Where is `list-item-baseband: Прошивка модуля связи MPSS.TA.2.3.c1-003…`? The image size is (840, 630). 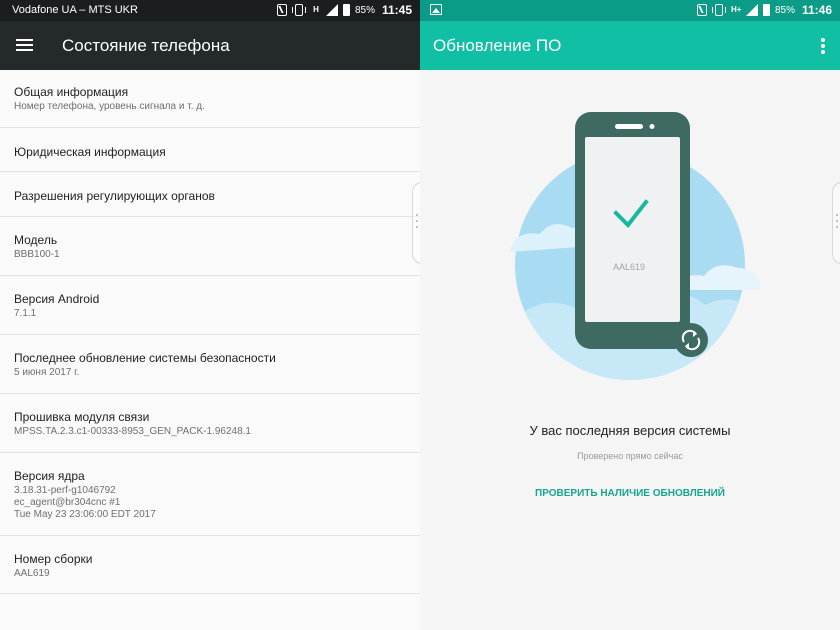 list-item-baseband: Прошивка модуля связи MPSS.TA.2.3.c1-003… is located at coordinates (210, 423).